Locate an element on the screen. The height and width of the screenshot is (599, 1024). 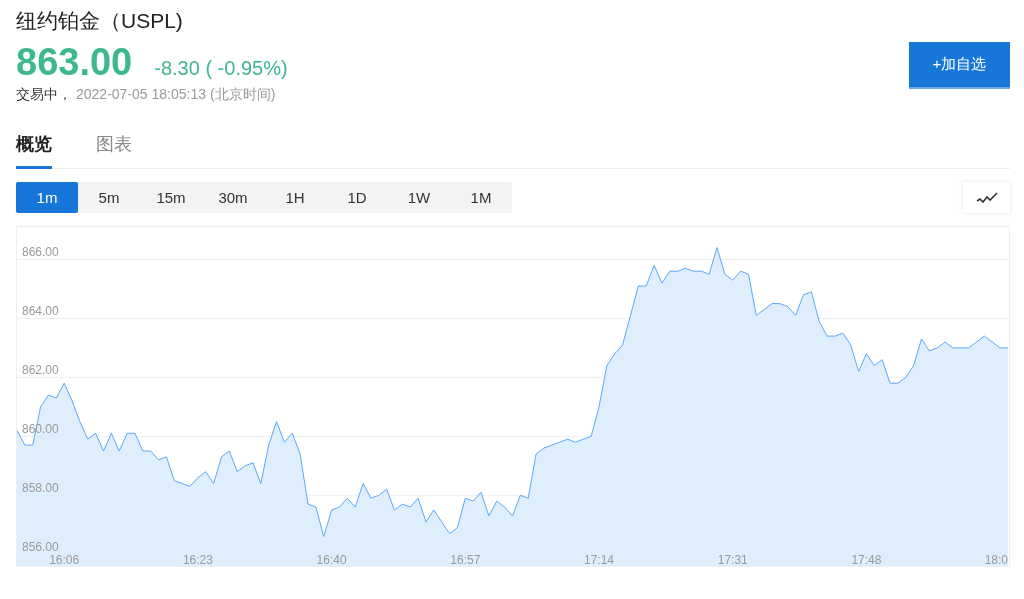
y-axis-label: 866.00 is located at coordinates (40, 252).